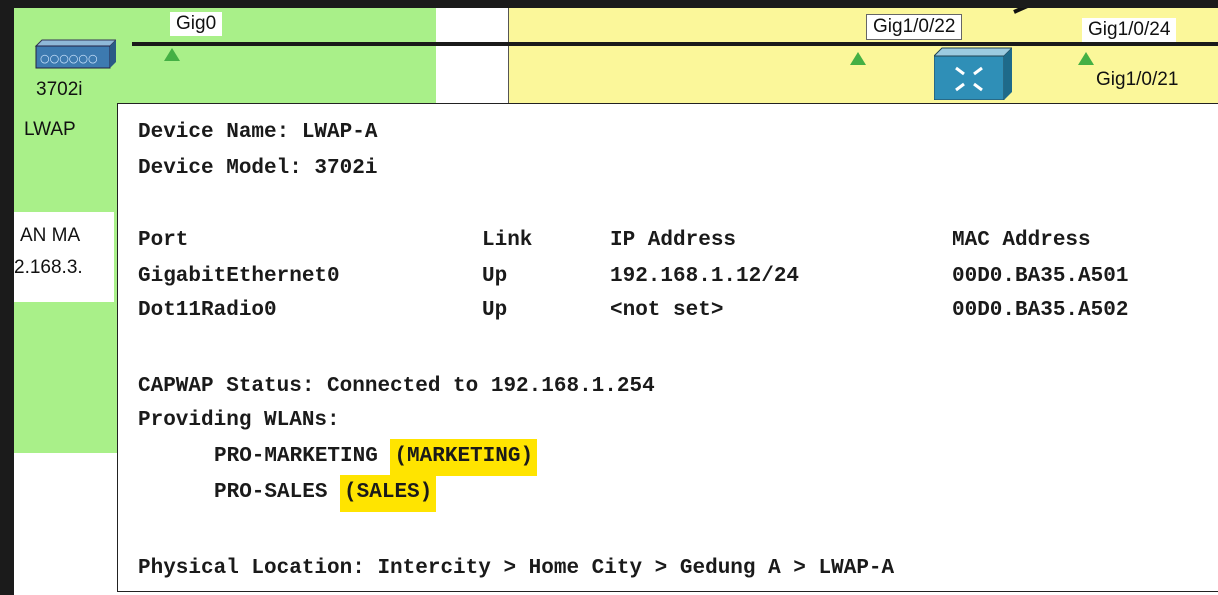  I want to click on row-ip: <not set>, so click(667, 310).